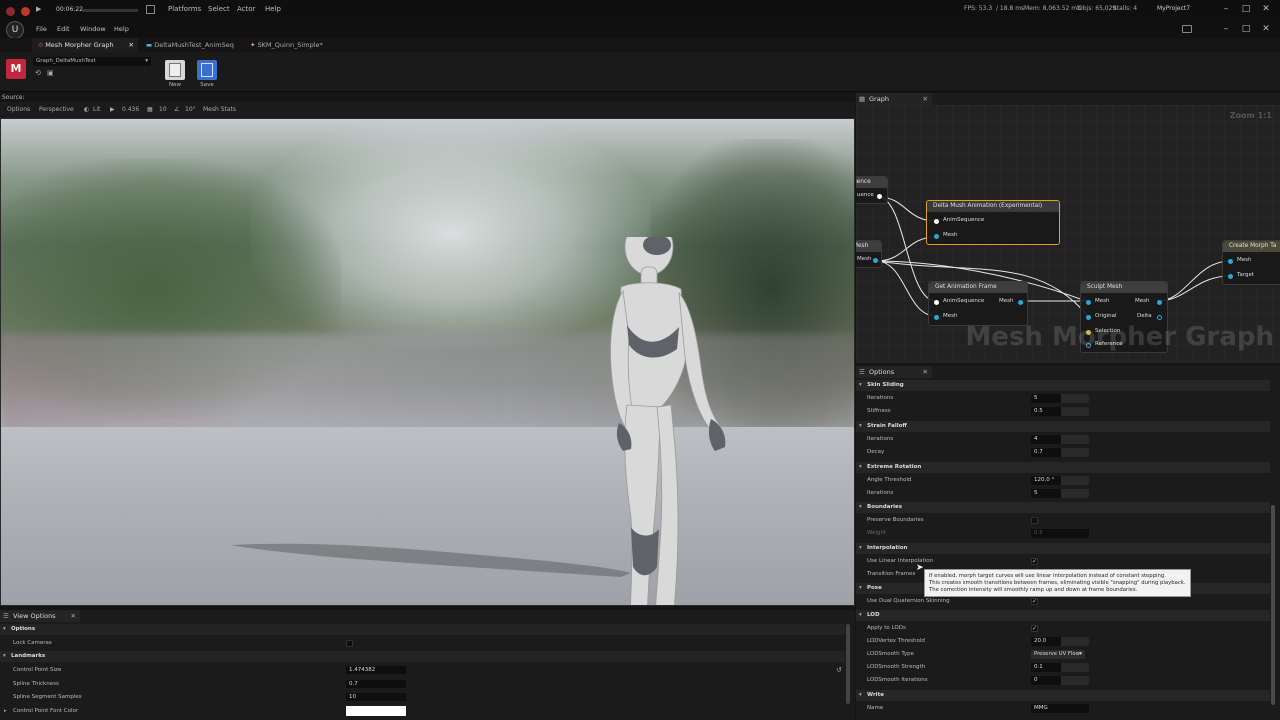  Describe the element at coordinates (848, 664) in the screenshot. I see `view-options-scrollbar` at that location.